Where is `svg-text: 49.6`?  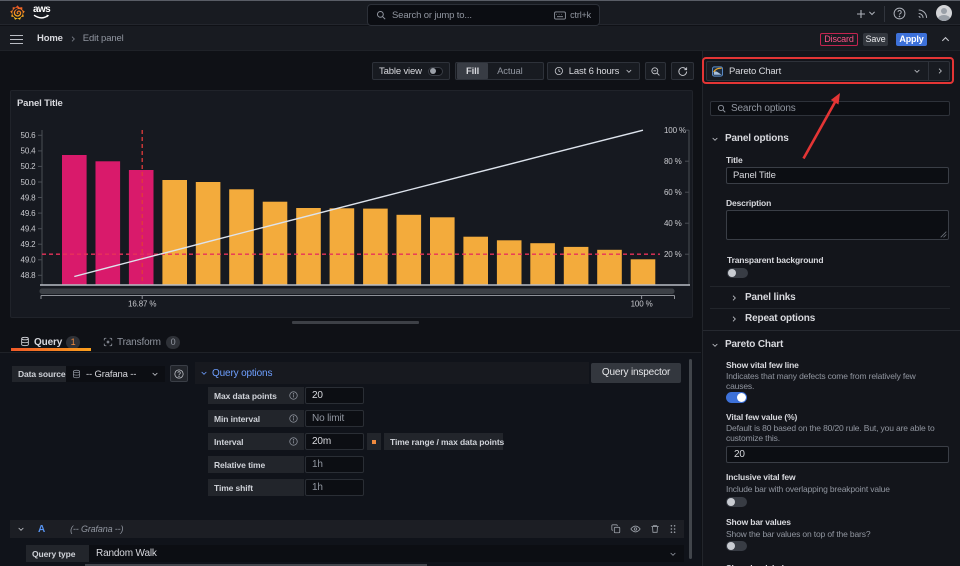
svg-text: 49.6 is located at coordinates (29, 213).